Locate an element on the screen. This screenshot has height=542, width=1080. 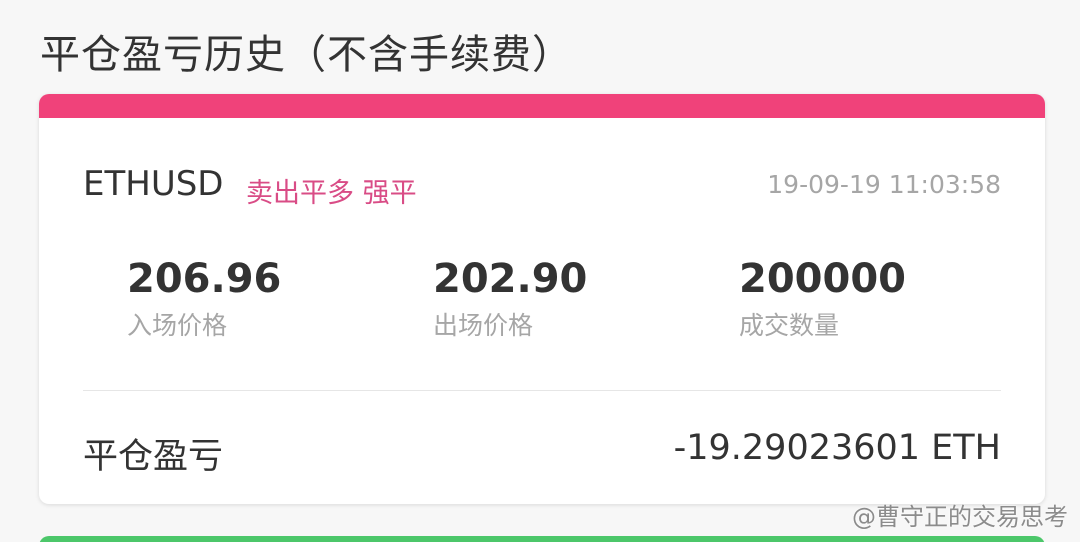
page-title: 平仓盈亏历史（不含手续费） is located at coordinates (306, 55).